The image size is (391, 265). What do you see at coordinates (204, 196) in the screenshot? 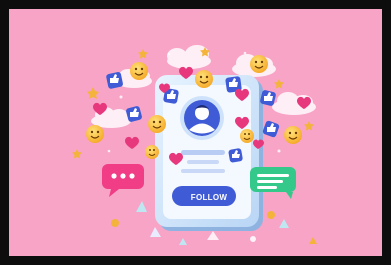
I see `follow-button-shape` at bounding box center [204, 196].